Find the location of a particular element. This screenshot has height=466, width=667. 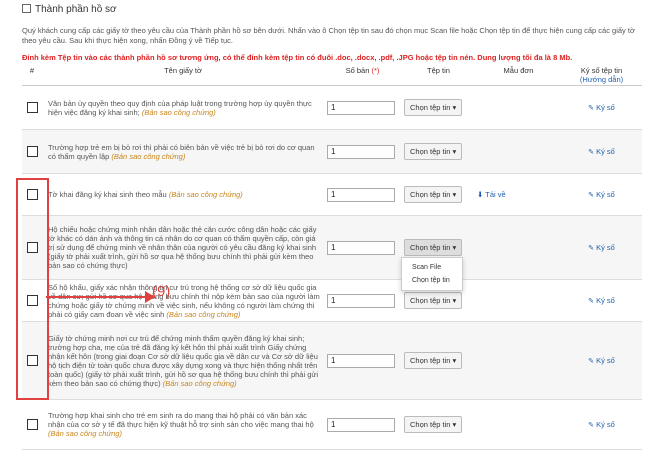

download-icon: ⬇ is located at coordinates (480, 194).